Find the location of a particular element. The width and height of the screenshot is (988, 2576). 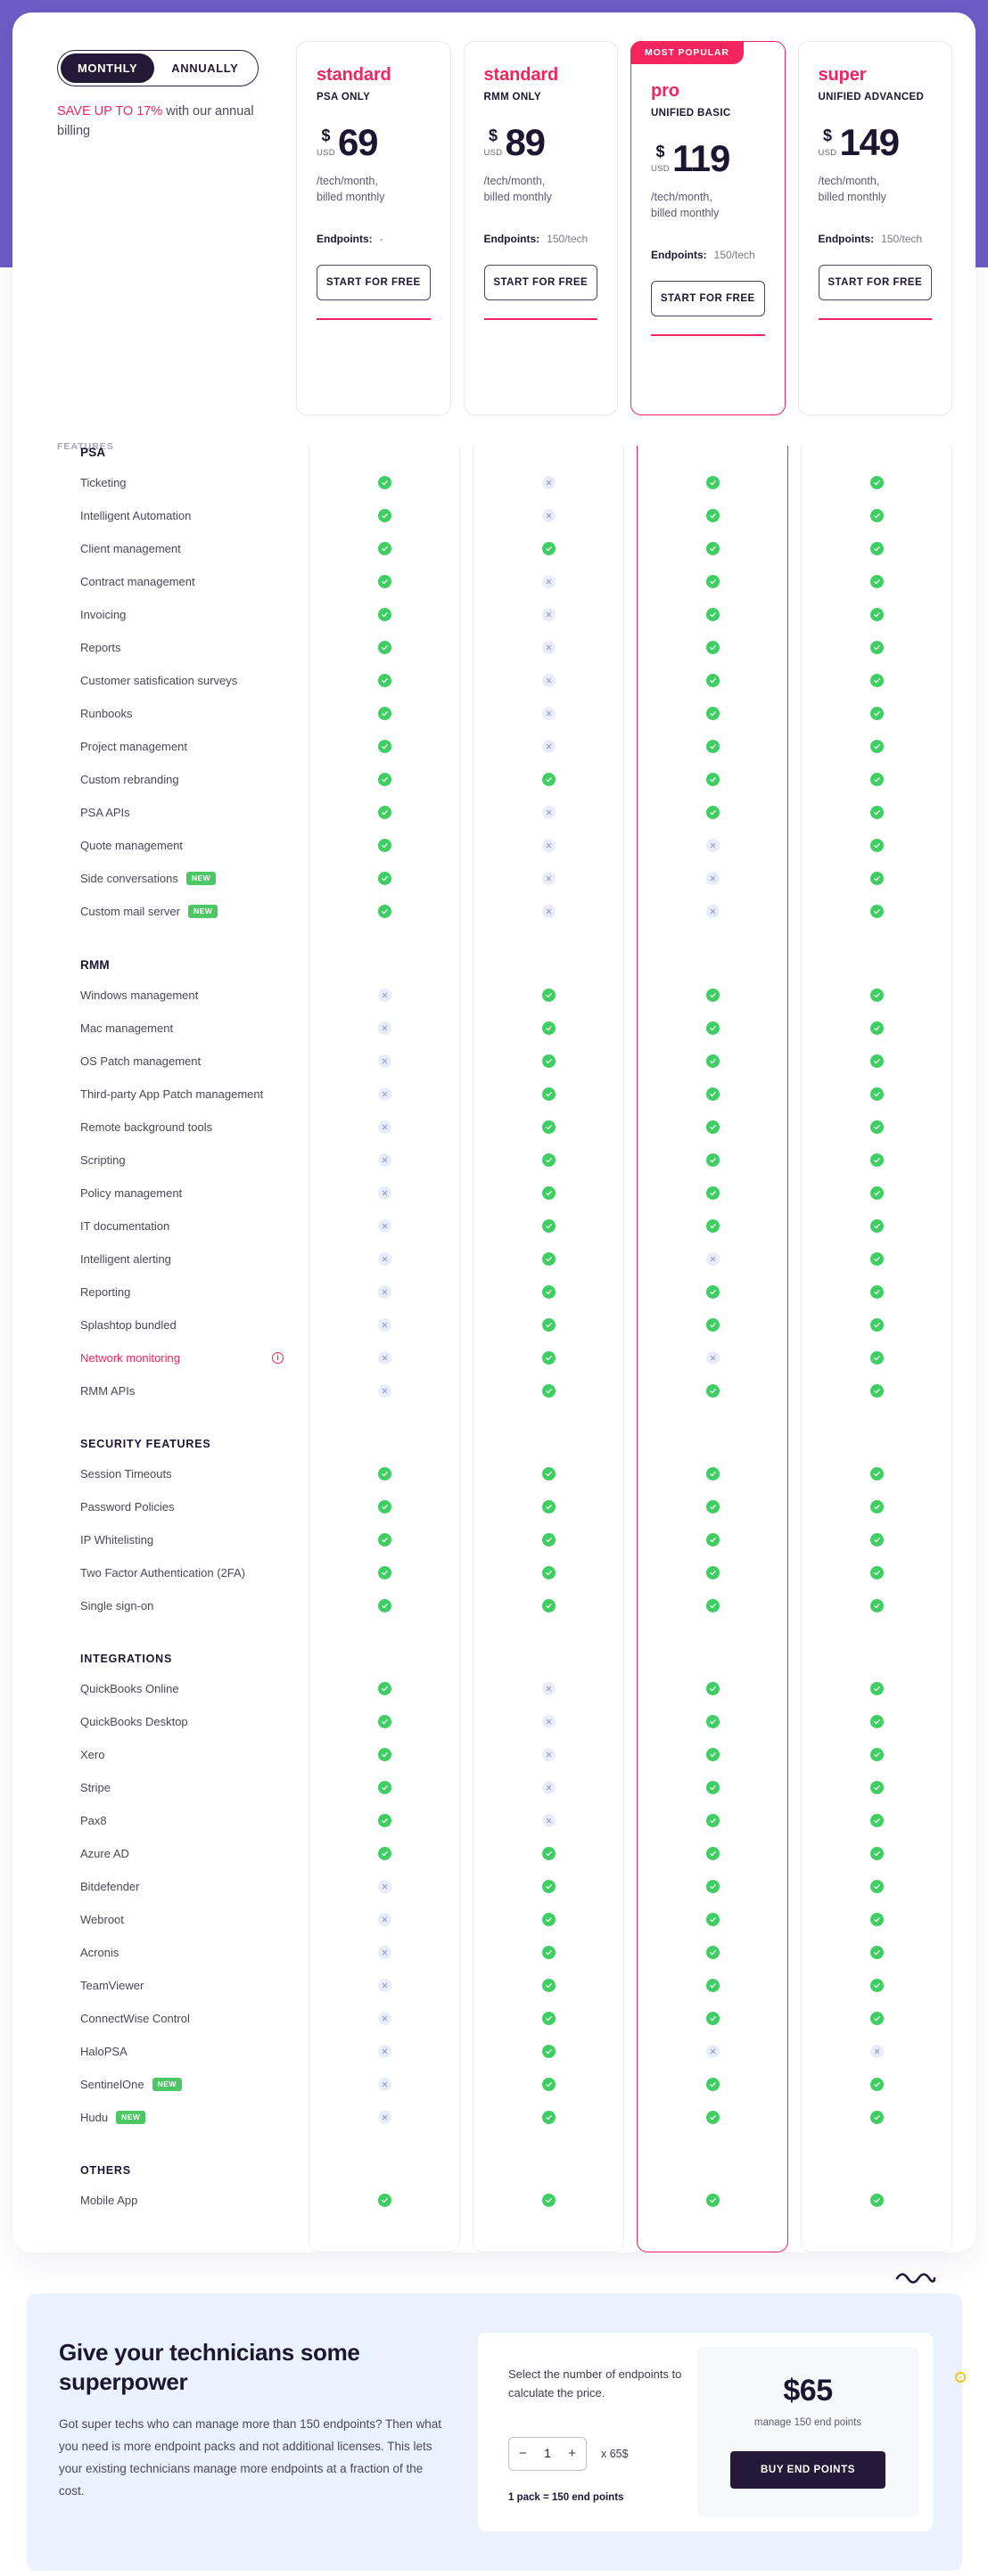

quantity-stepper: − 1 + is located at coordinates (547, 2454).